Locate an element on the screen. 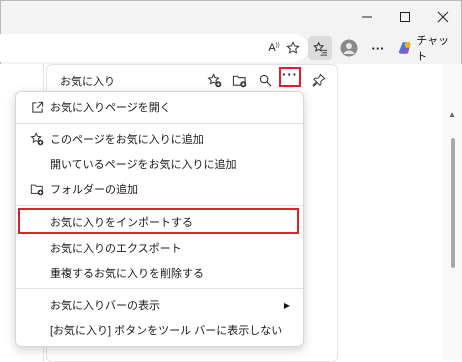 The height and width of the screenshot is (362, 462). menu-item-label: お気に入りページを開く is located at coordinates (110, 108).